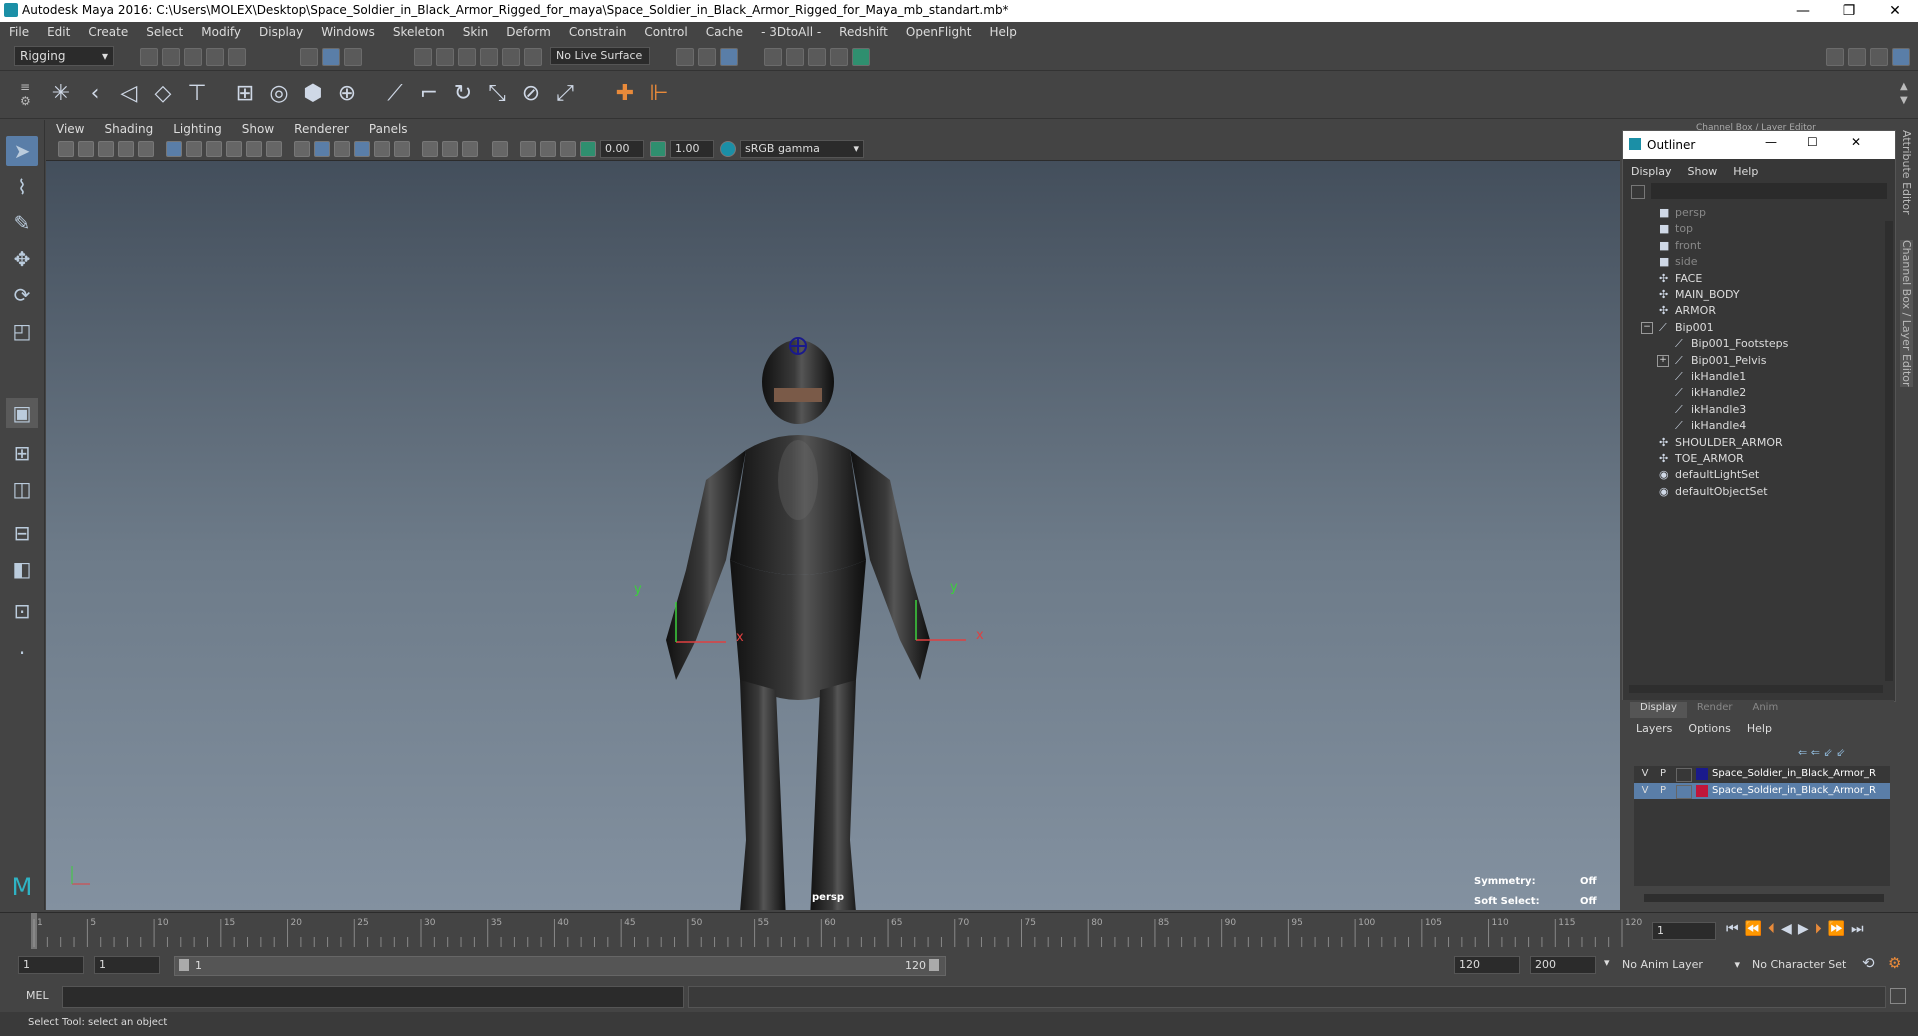 The image size is (1918, 1036). I want to click on range-bar: 1 120, so click(560, 966).